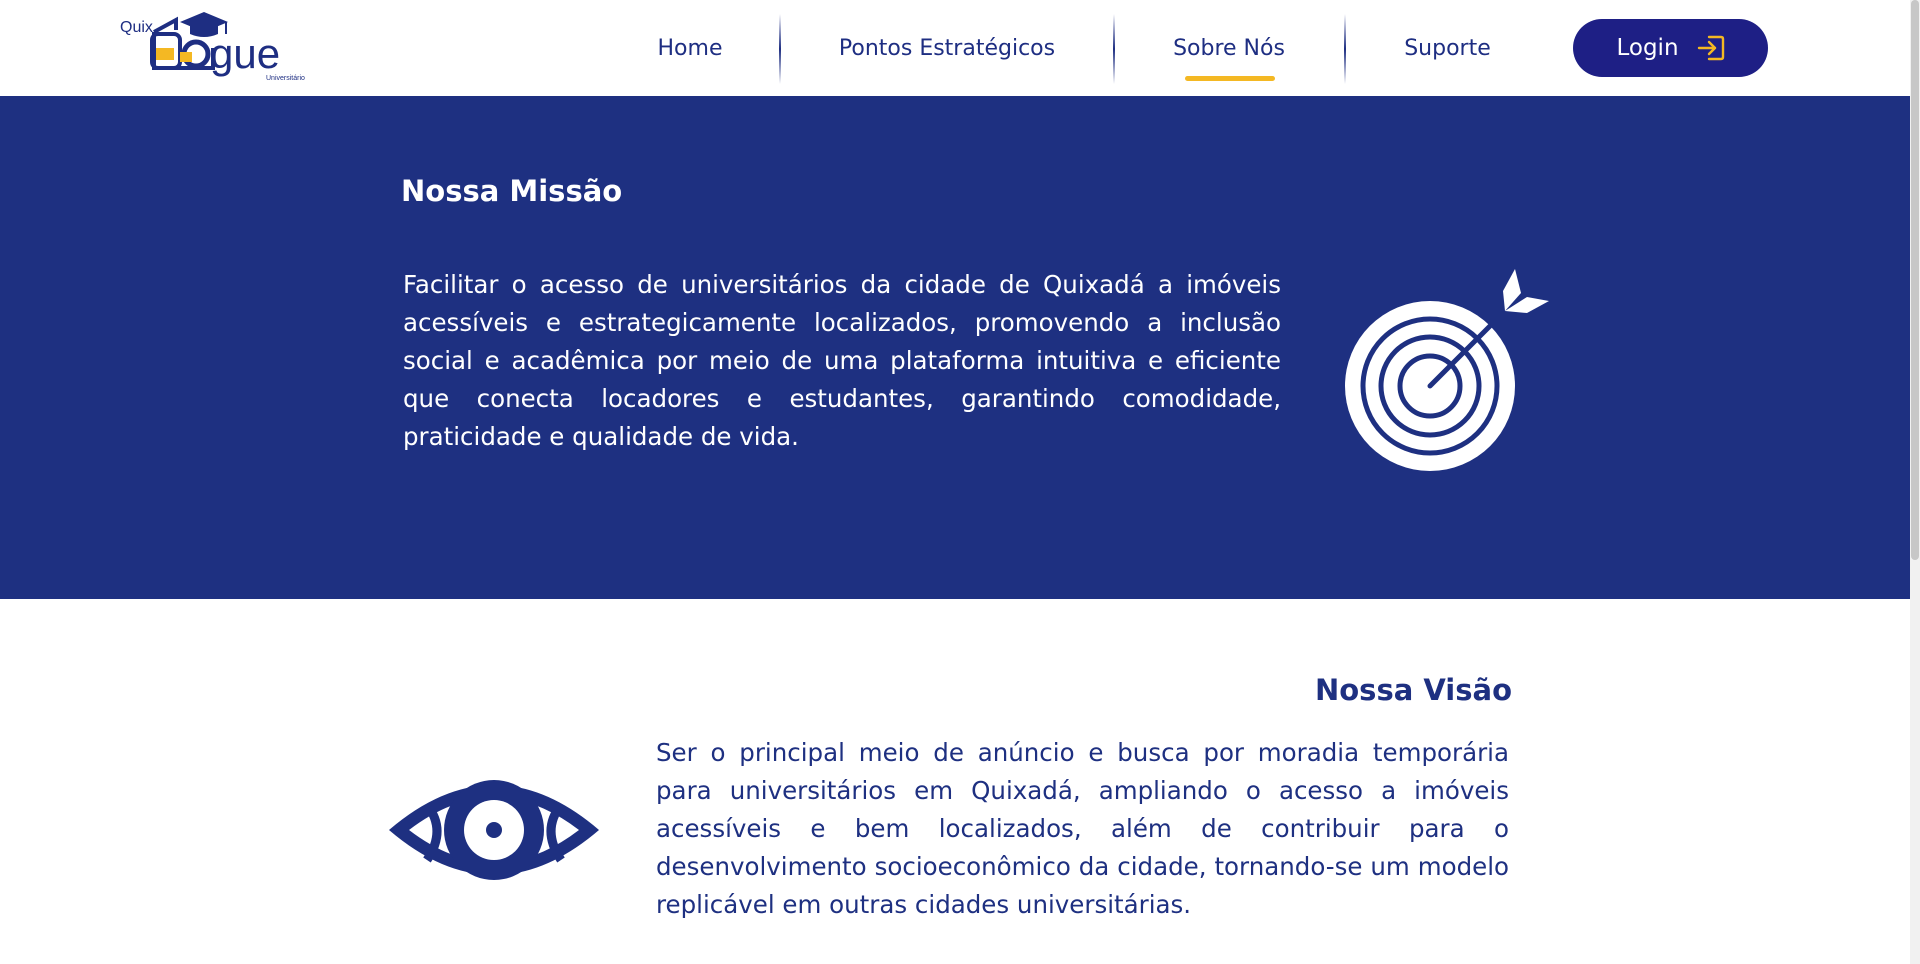 This screenshot has width=1920, height=964. Describe the element at coordinates (1711, 48) in the screenshot. I see `login-arrow-icon` at that location.